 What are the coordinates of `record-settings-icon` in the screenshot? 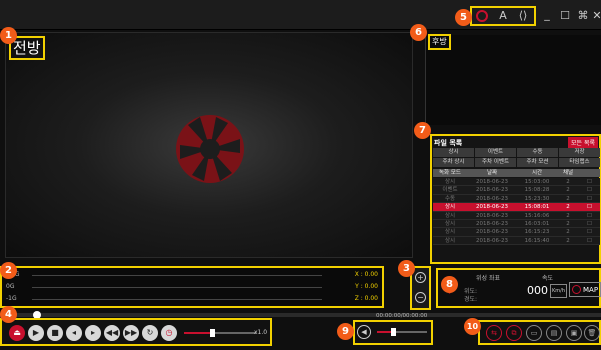 It's located at (482, 16).